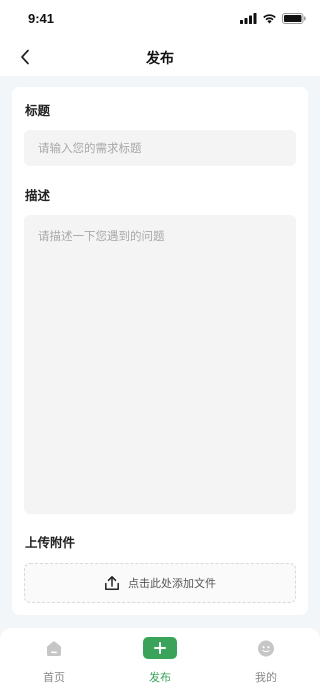  Describe the element at coordinates (38, 110) in the screenshot. I see `title-label: 标题` at that location.